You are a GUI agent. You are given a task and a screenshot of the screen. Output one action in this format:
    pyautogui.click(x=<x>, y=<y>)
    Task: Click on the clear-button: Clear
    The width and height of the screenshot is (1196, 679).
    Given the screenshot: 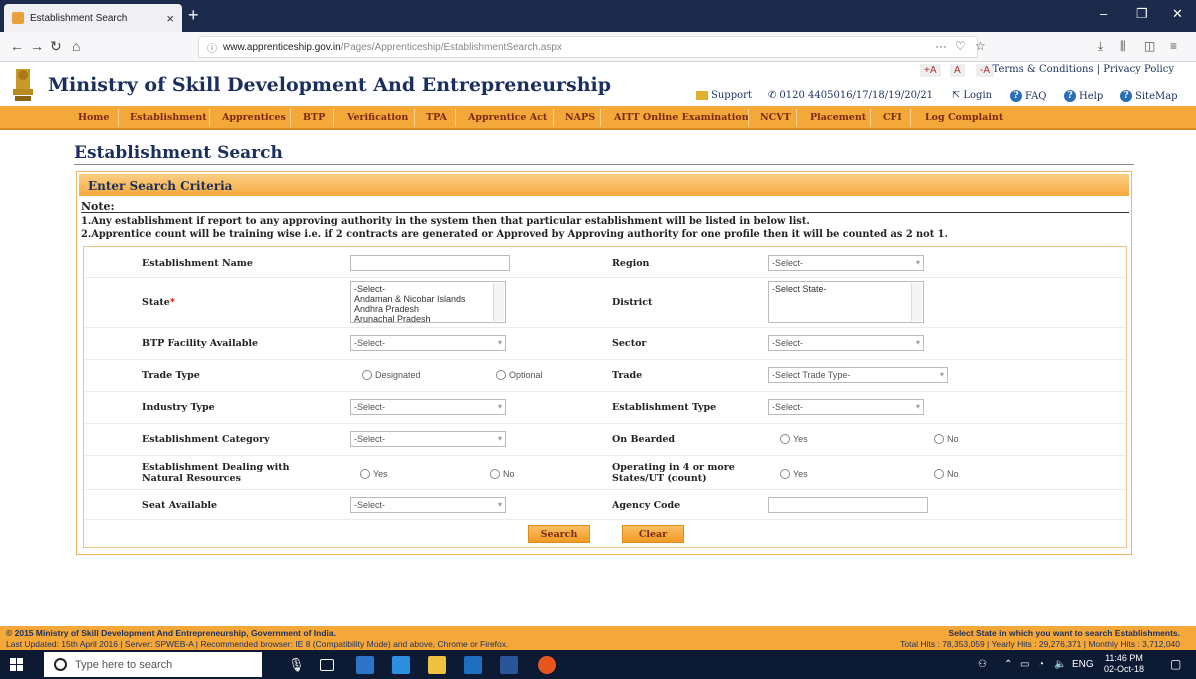 What is the action you would take?
    pyautogui.click(x=653, y=534)
    